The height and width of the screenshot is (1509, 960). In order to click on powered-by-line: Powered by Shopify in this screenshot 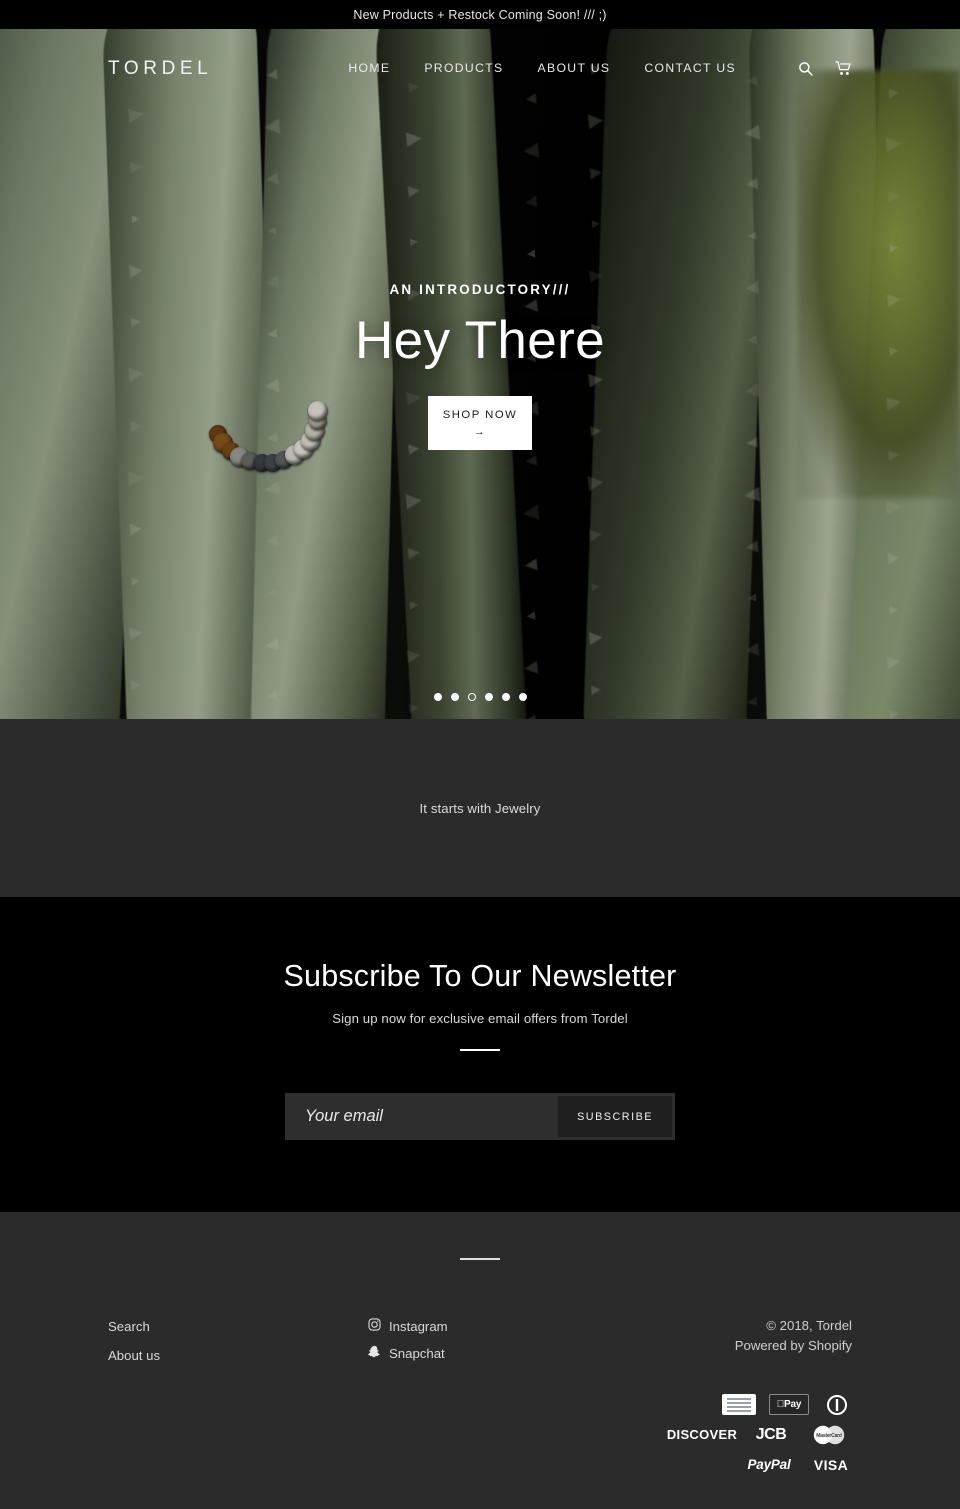, I will do `click(793, 1346)`.